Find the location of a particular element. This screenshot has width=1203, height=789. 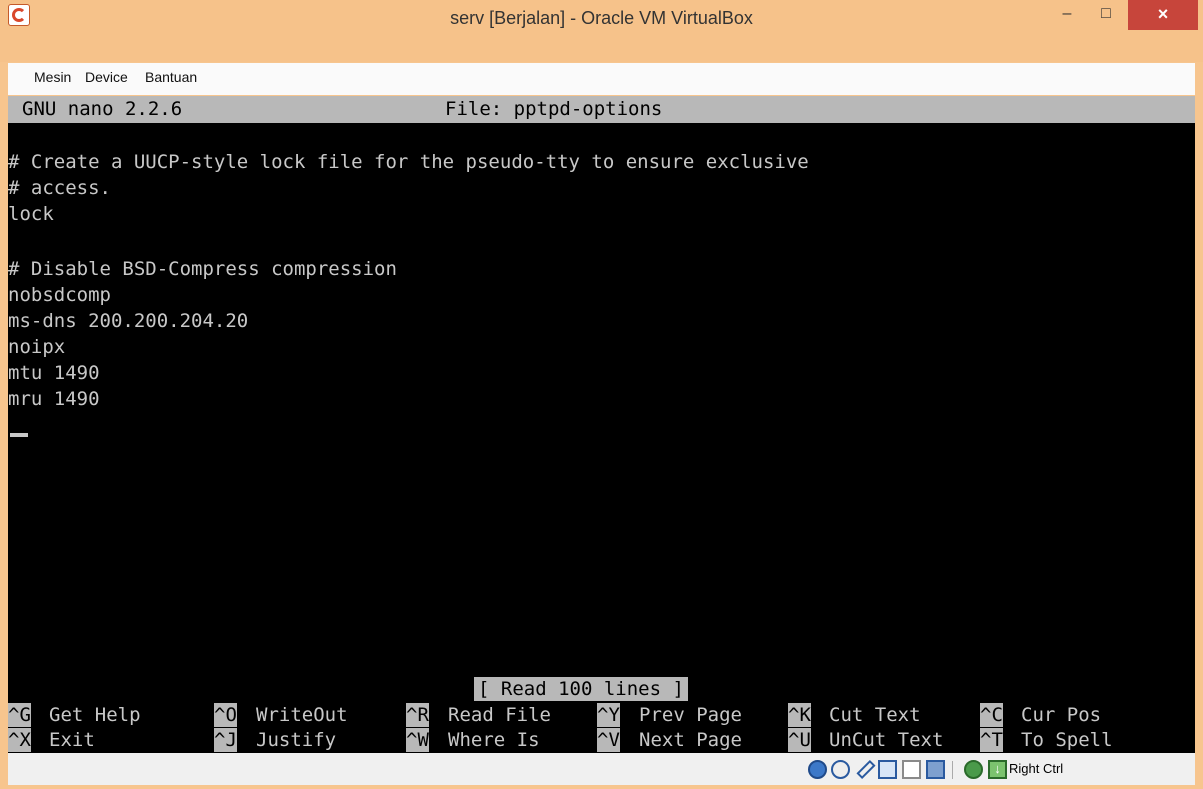

text-line: # access. is located at coordinates (59, 188).